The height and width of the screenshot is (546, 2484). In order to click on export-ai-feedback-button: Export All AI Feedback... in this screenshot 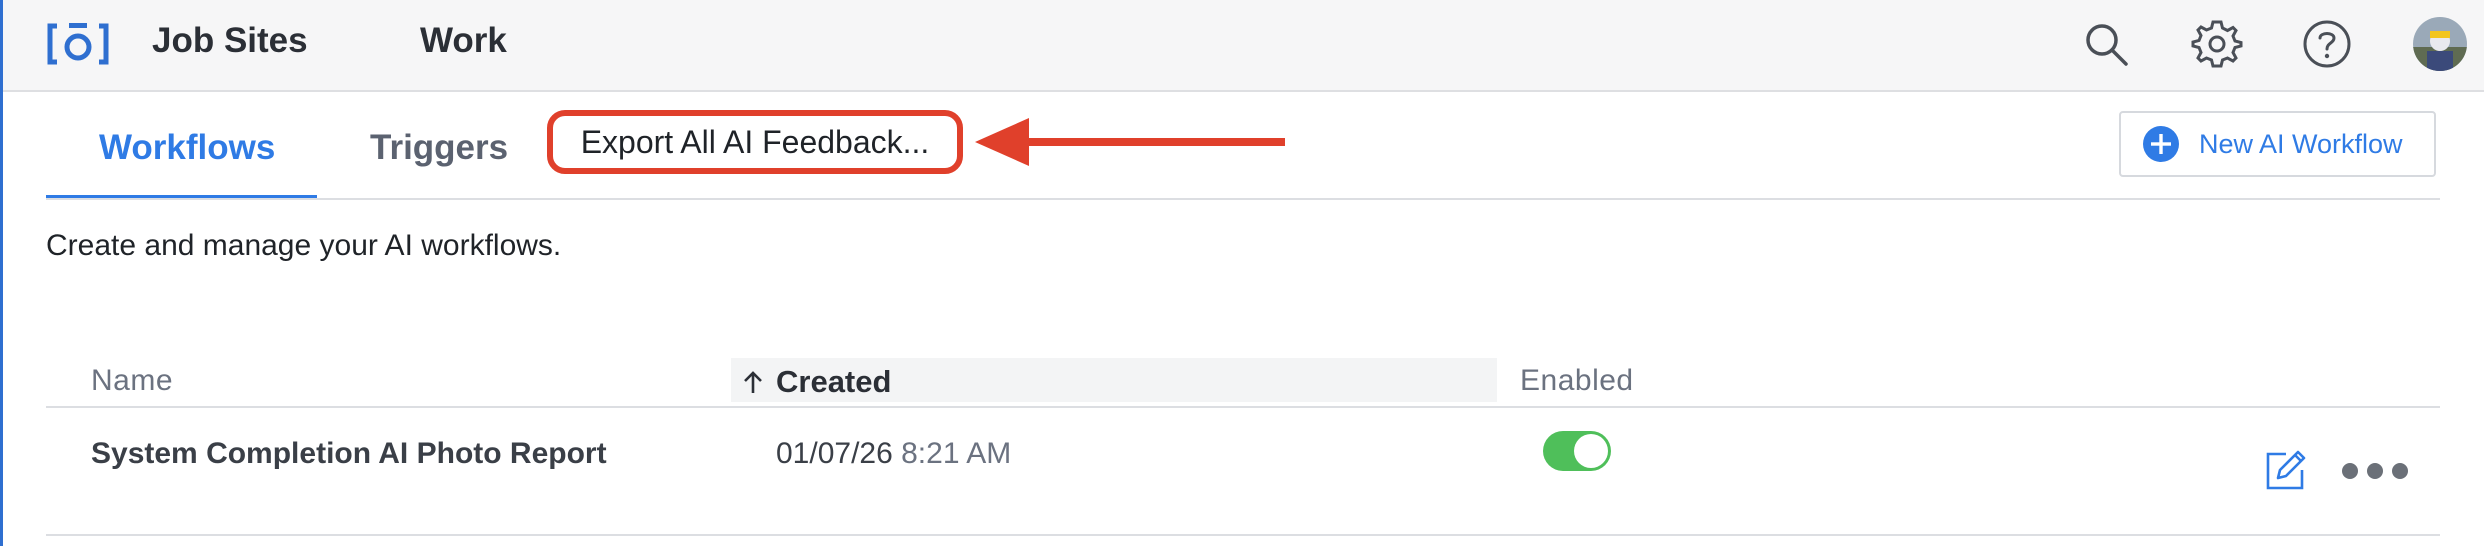, I will do `click(755, 142)`.